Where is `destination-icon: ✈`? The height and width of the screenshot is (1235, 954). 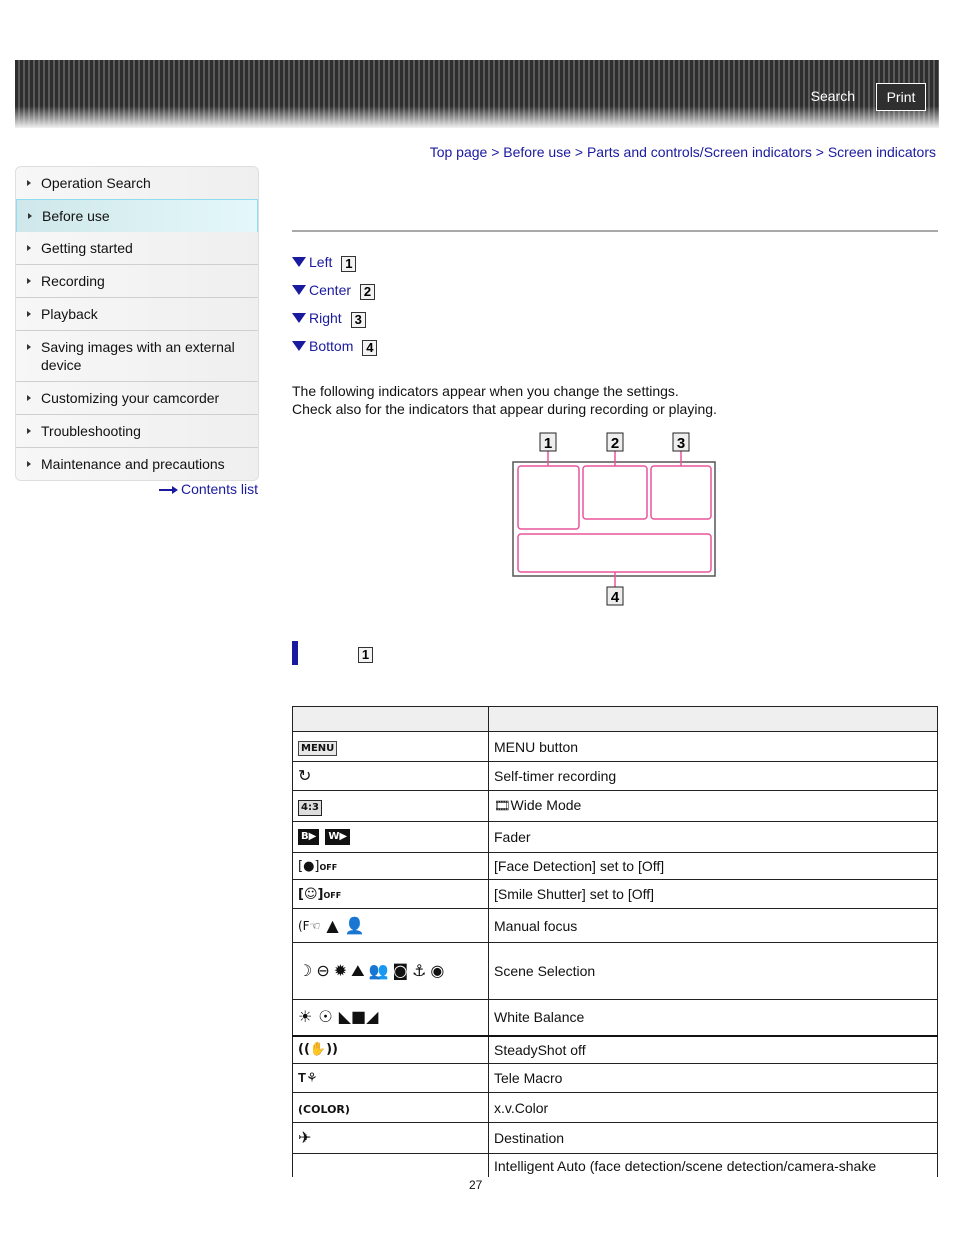 destination-icon: ✈ is located at coordinates (305, 1137).